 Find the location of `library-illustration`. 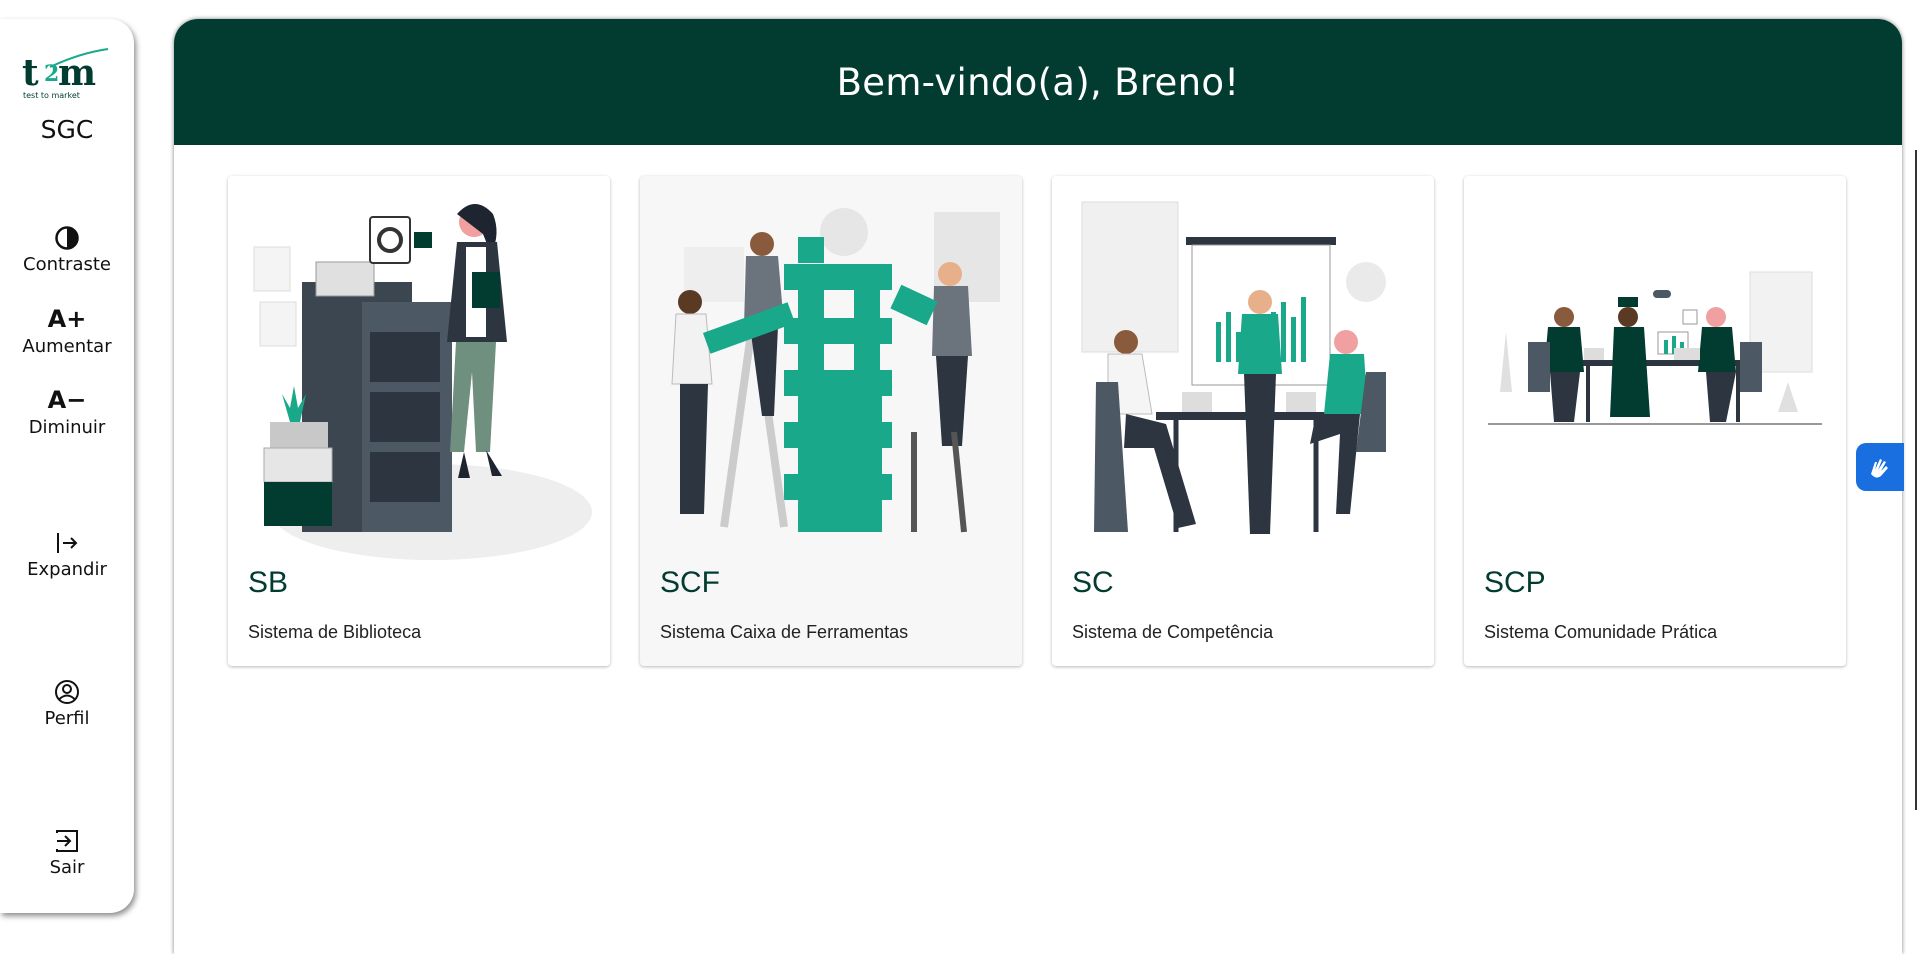

library-illustration is located at coordinates (422, 382).